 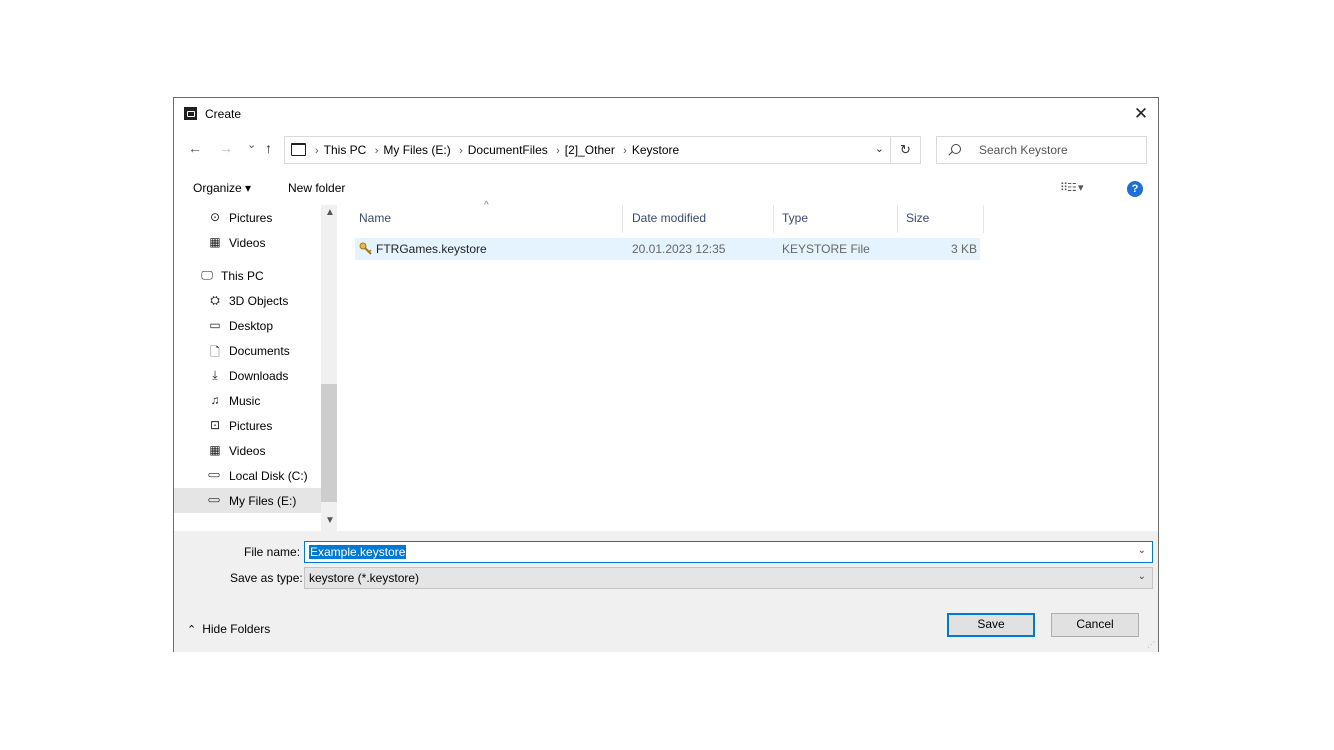 I want to click on sidebar-item-pictures: ⊡ Pictures, so click(x=247, y=425).